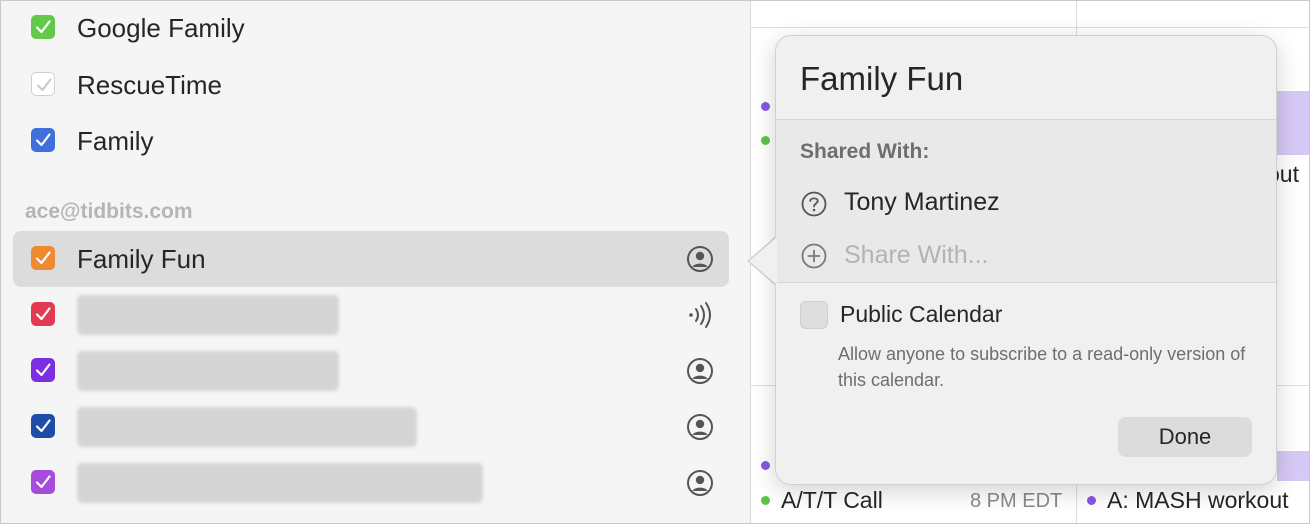 This screenshot has width=1310, height=524. What do you see at coordinates (109, 211) in the screenshot?
I see `account-header: ace@tidbits.com` at bounding box center [109, 211].